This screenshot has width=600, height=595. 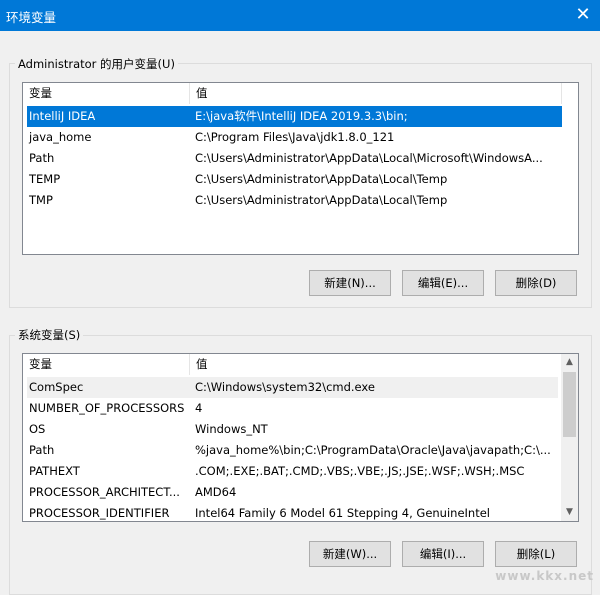 What do you see at coordinates (56, 387) in the screenshot?
I see `variable-name: ComSpec` at bounding box center [56, 387].